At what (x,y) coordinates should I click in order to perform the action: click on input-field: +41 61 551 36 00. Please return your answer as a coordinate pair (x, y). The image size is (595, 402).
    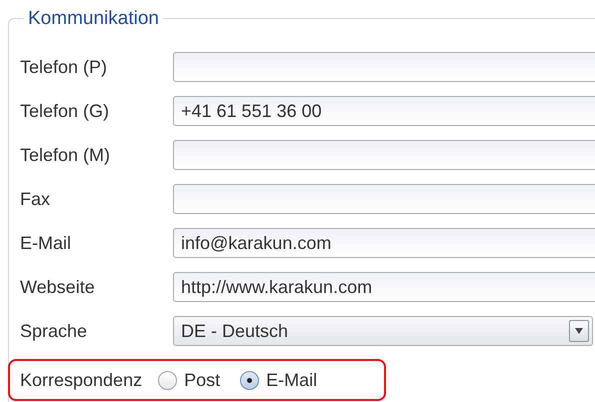
    Looking at the image, I should click on (384, 111).